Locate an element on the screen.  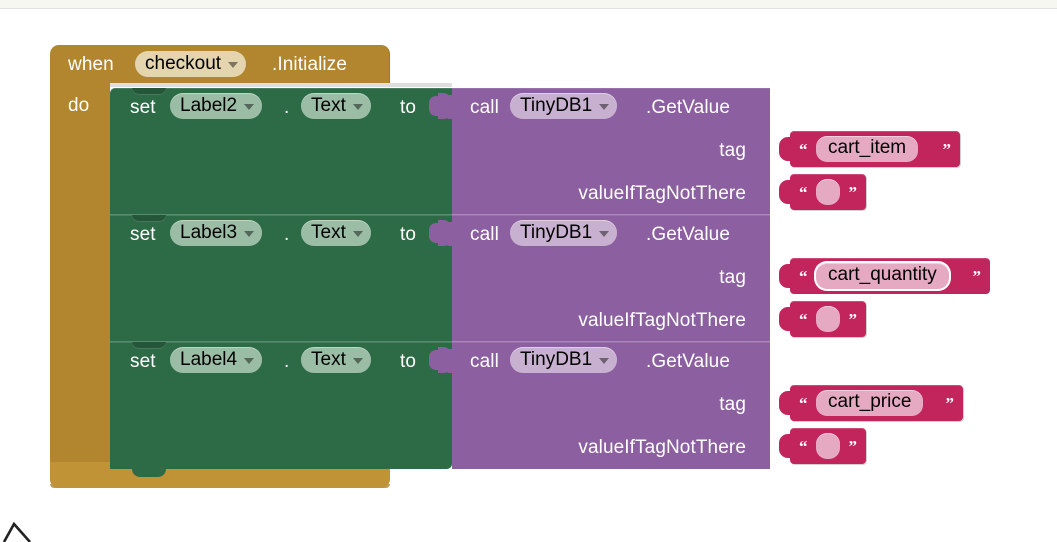
setter-component-dropdown: Label2 is located at coordinates (216, 106).